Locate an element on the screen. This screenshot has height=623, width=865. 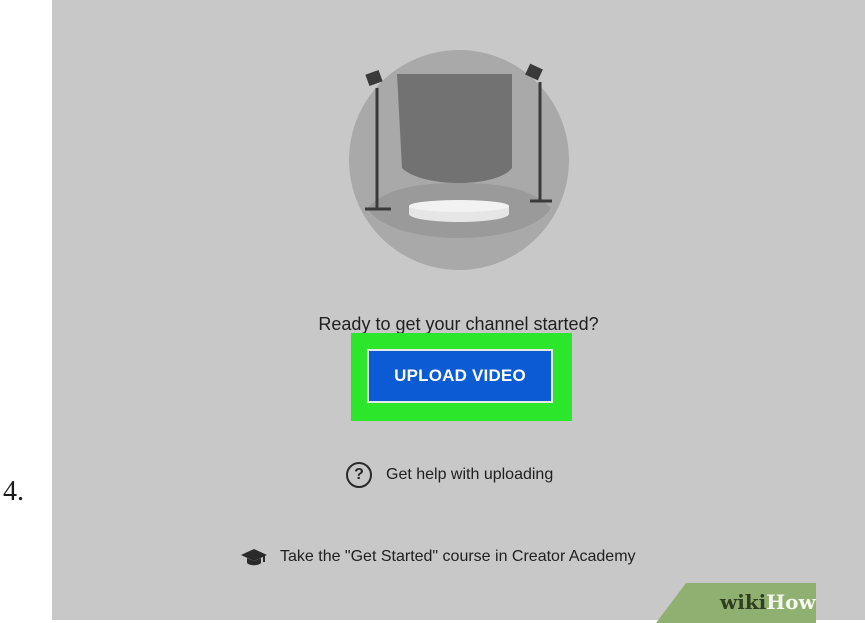
upload-video-button: UPLOAD VIDEO is located at coordinates (460, 376).